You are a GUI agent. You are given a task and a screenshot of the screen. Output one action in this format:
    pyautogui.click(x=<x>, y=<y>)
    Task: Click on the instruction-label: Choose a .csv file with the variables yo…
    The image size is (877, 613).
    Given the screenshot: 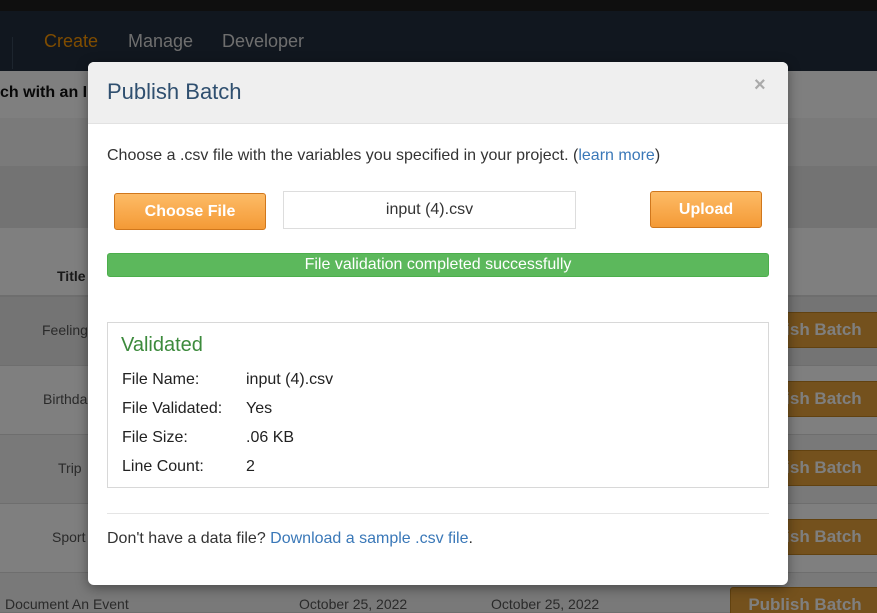 What is the action you would take?
    pyautogui.click(x=343, y=155)
    